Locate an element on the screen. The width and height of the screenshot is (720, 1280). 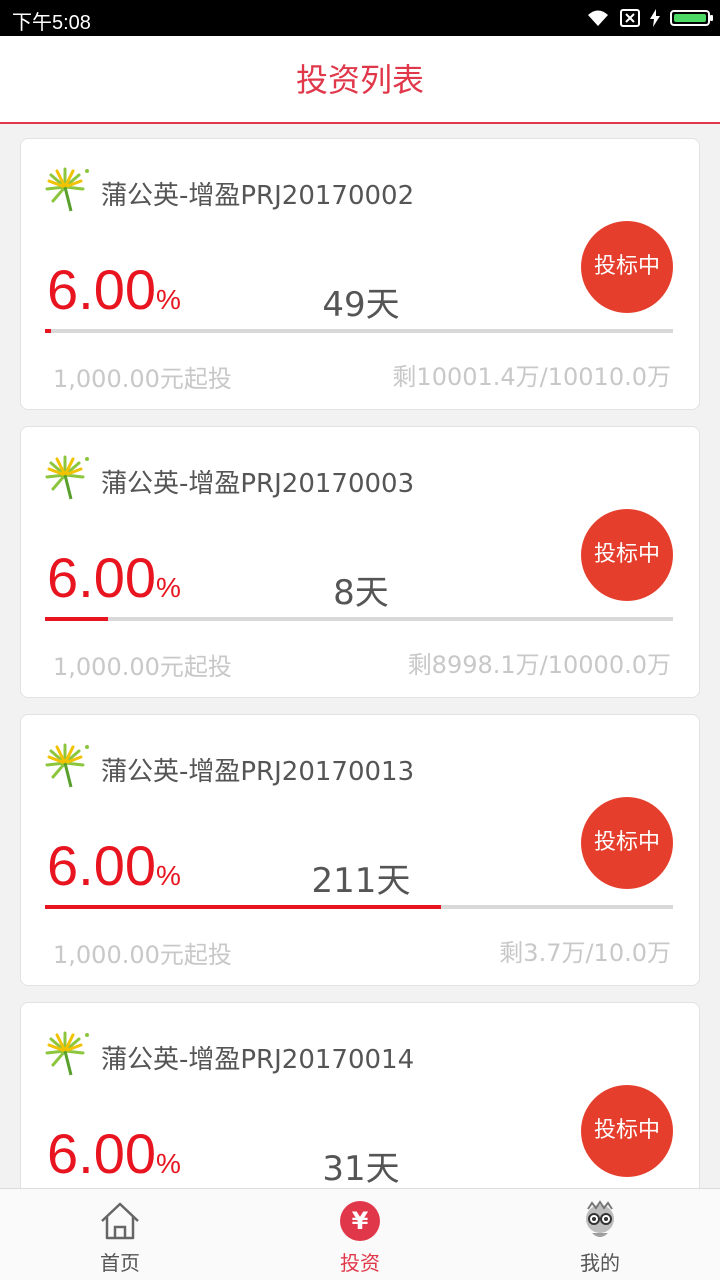
page-title: 投资列表 is located at coordinates (359, 80).